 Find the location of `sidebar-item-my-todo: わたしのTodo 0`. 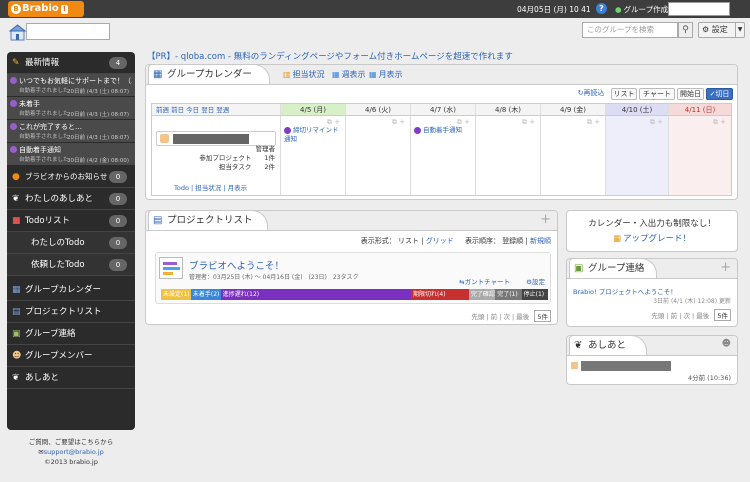

sidebar-item-my-todo: わたしのTodo 0 is located at coordinates (71, 243).